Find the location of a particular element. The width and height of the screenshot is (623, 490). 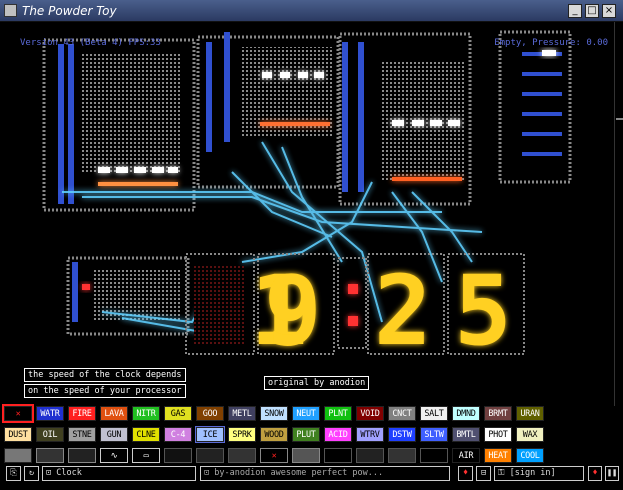

open-save-icon: ⎘ is located at coordinates (13, 473).